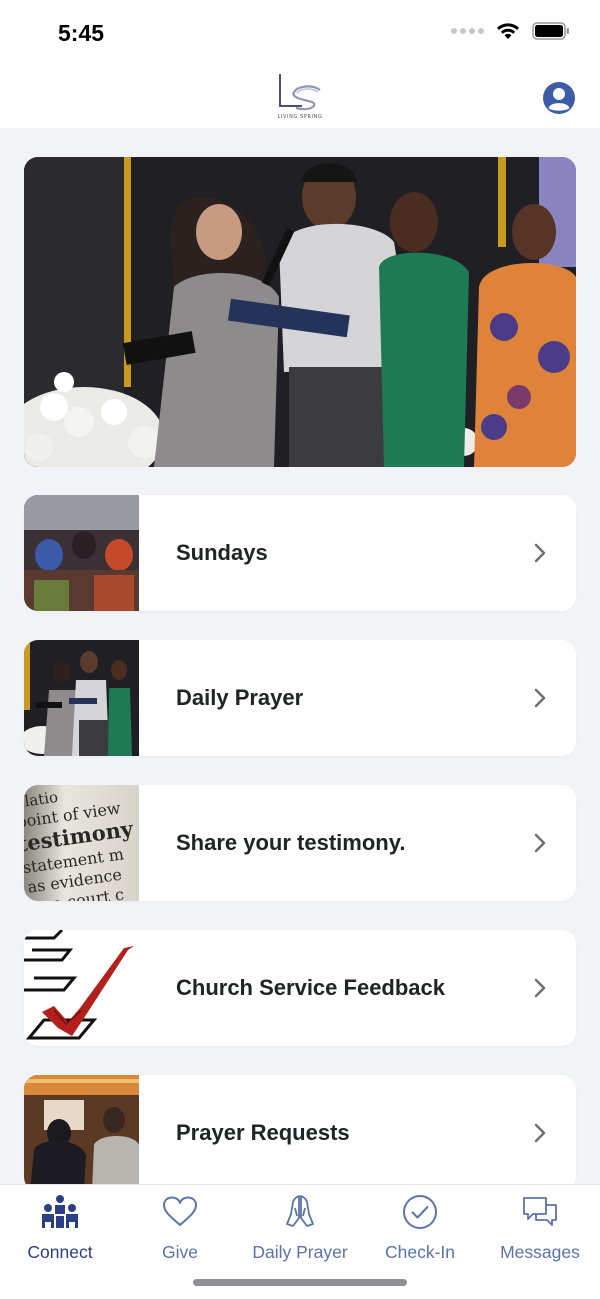  I want to click on menu-card-feedback: Church Service Feedback, so click(300, 988).